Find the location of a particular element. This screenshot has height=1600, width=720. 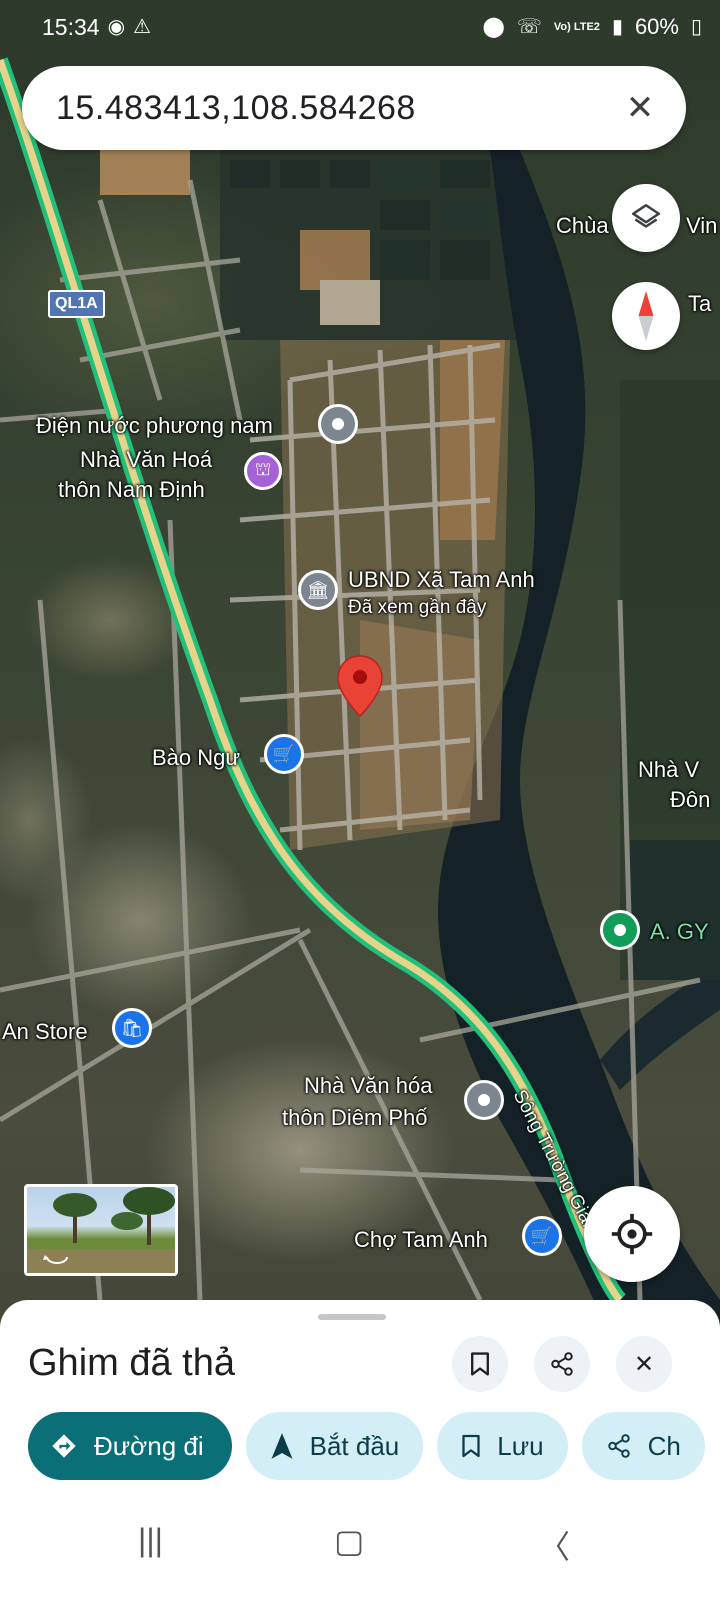

place-title: Ghim đã thả is located at coordinates (131, 1363).